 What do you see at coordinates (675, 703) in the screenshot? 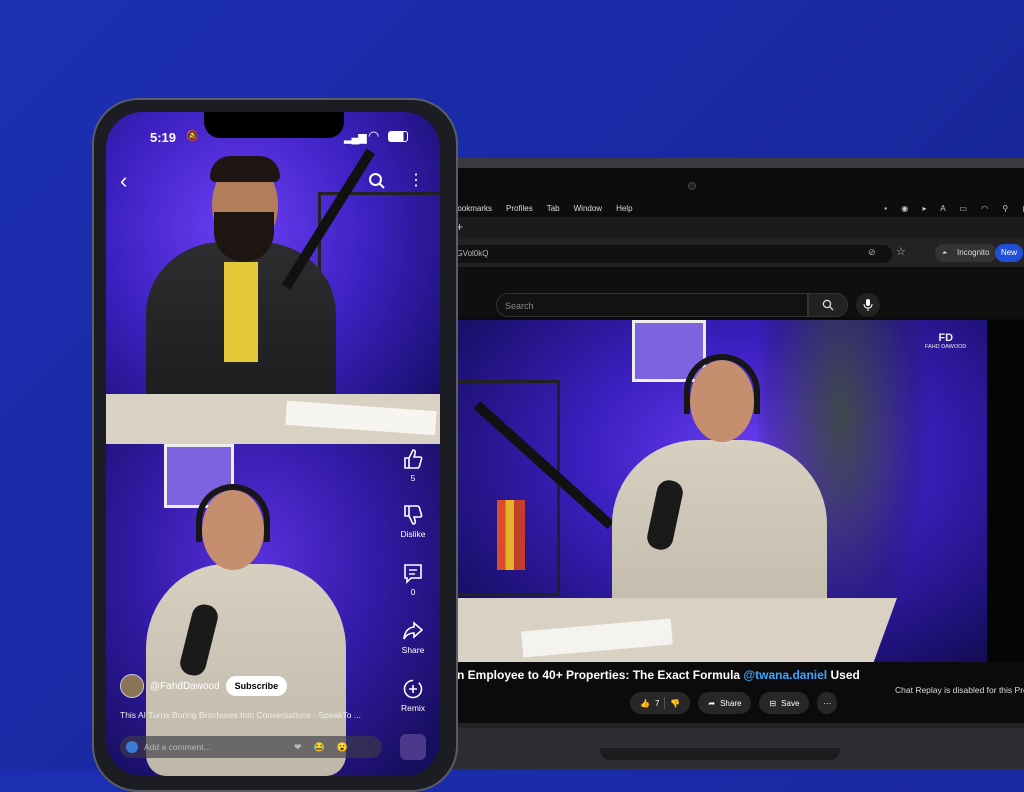
I see `dislike-icon: 👎` at bounding box center [675, 703].